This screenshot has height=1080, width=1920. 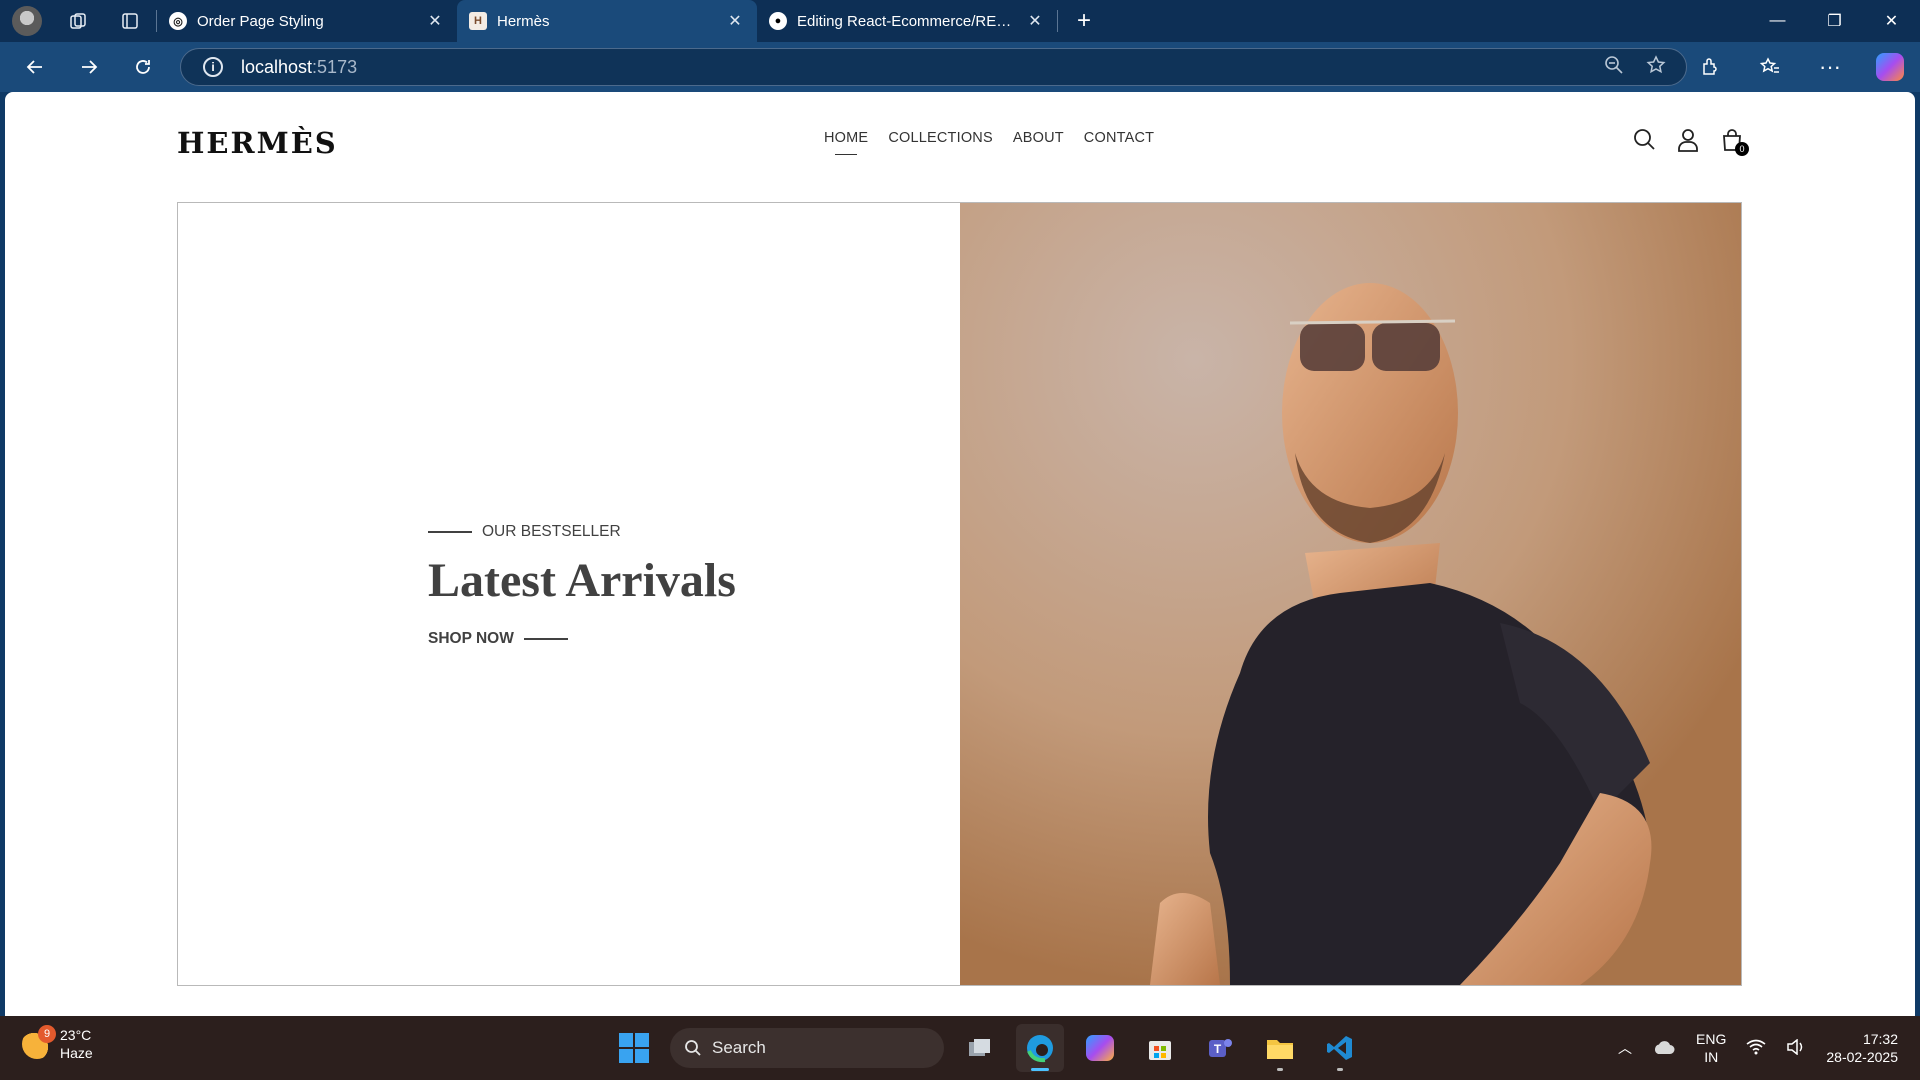 I want to click on extensions-icon, so click(x=1710, y=67).